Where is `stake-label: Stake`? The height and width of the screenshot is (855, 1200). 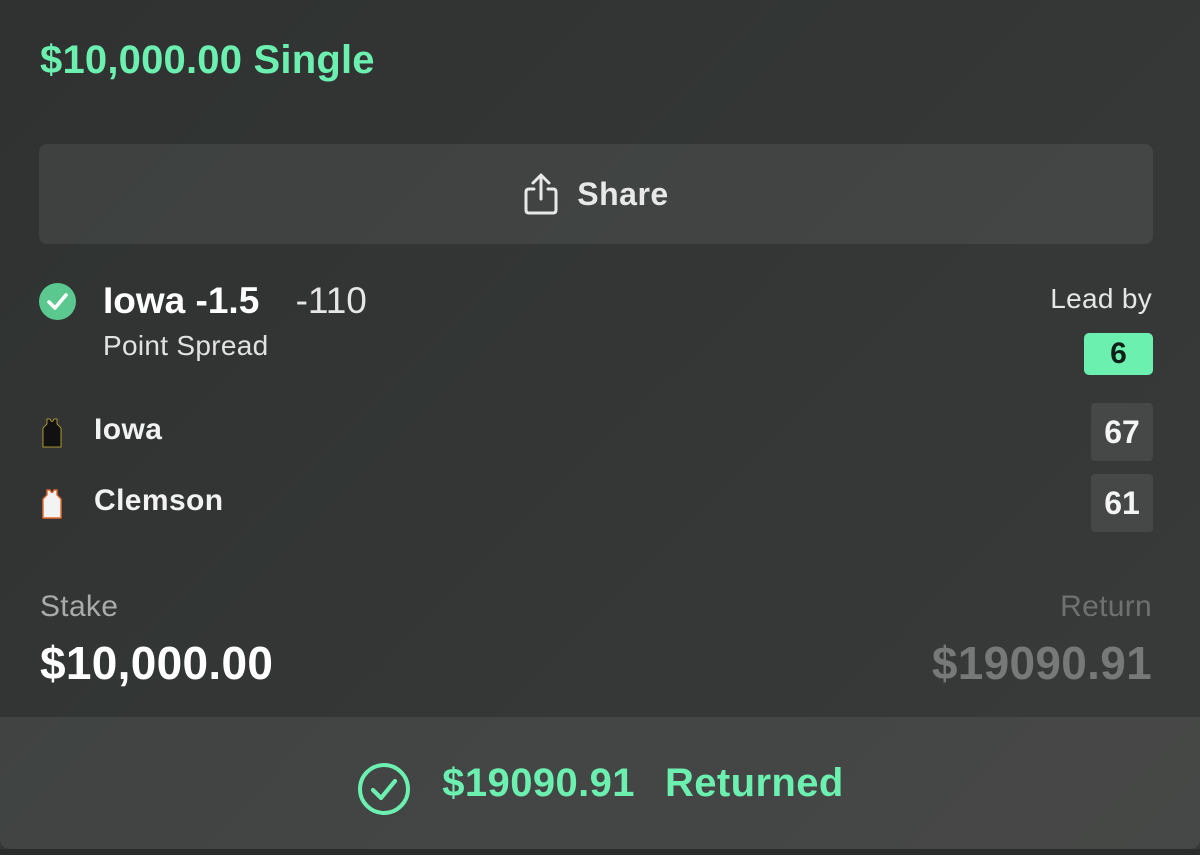
stake-label: Stake is located at coordinates (79, 606).